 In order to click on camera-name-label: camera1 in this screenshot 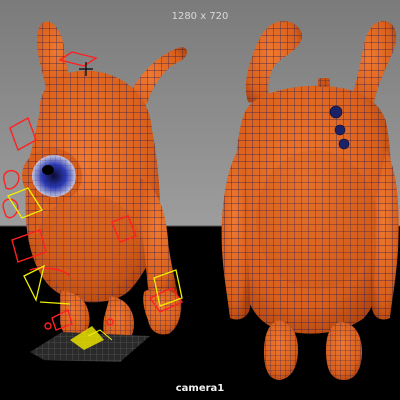, I will do `click(200, 388)`.